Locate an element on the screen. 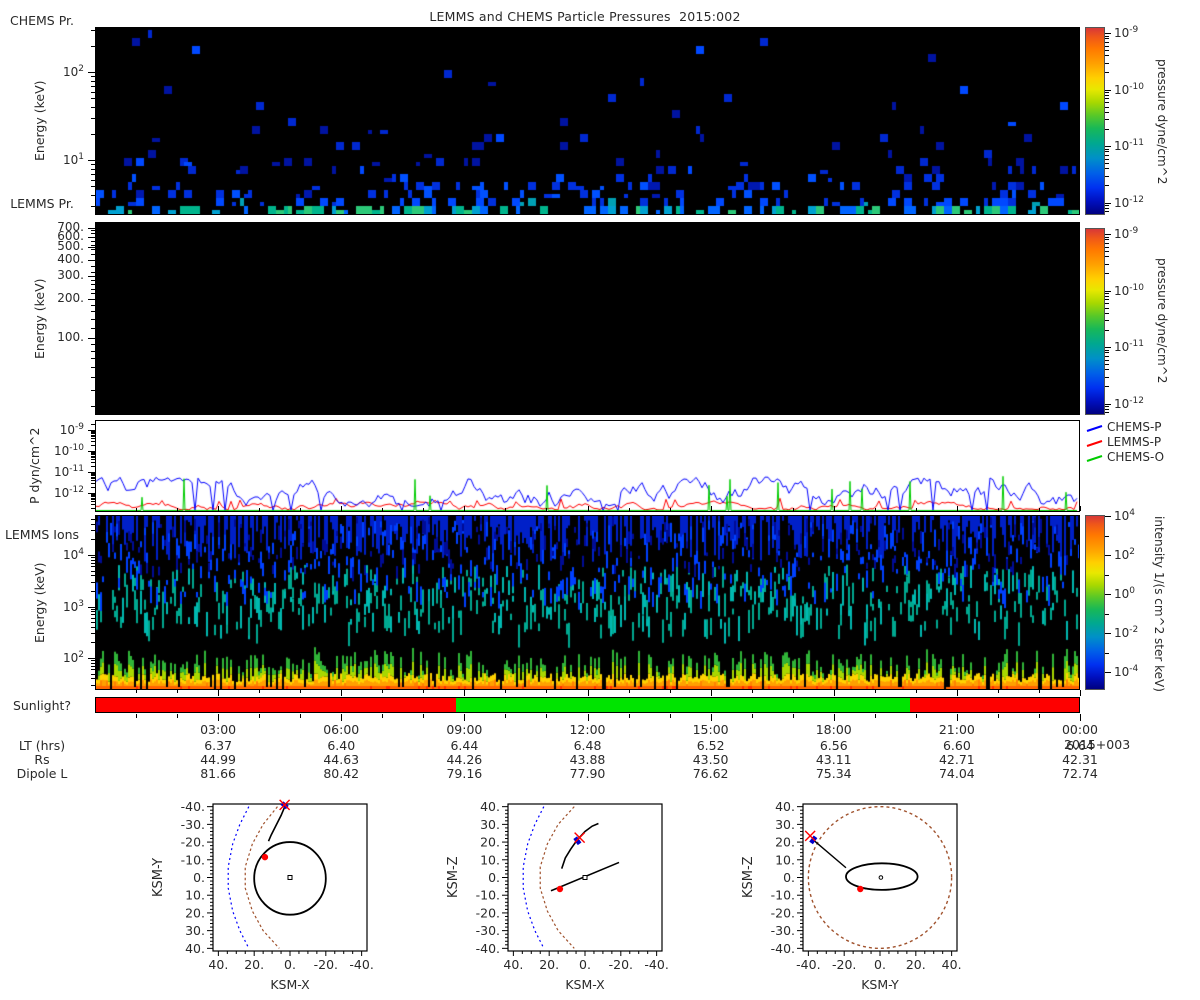  eph-value: 44.26 is located at coordinates (464, 759).